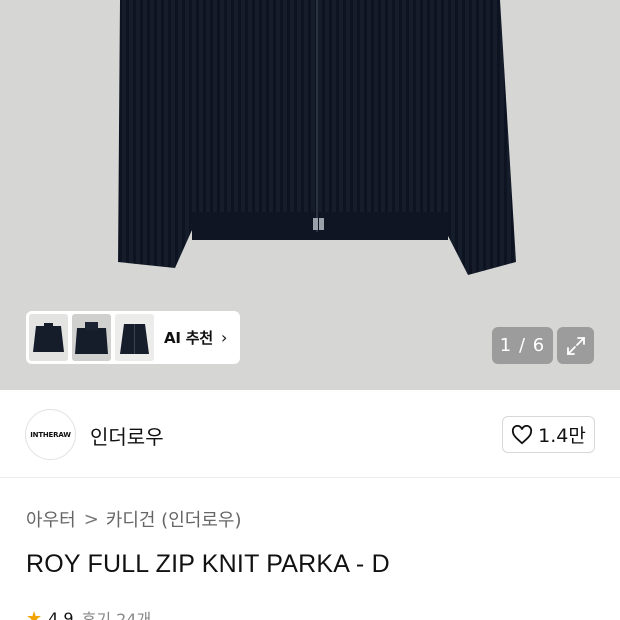 This screenshot has width=620, height=620. I want to click on expand-button, so click(575, 345).